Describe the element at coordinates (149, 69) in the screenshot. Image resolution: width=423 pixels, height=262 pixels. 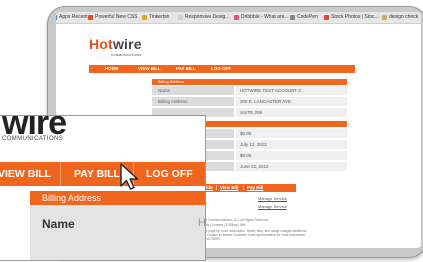
I see `nav-view-bill: VIEW BILL` at that location.